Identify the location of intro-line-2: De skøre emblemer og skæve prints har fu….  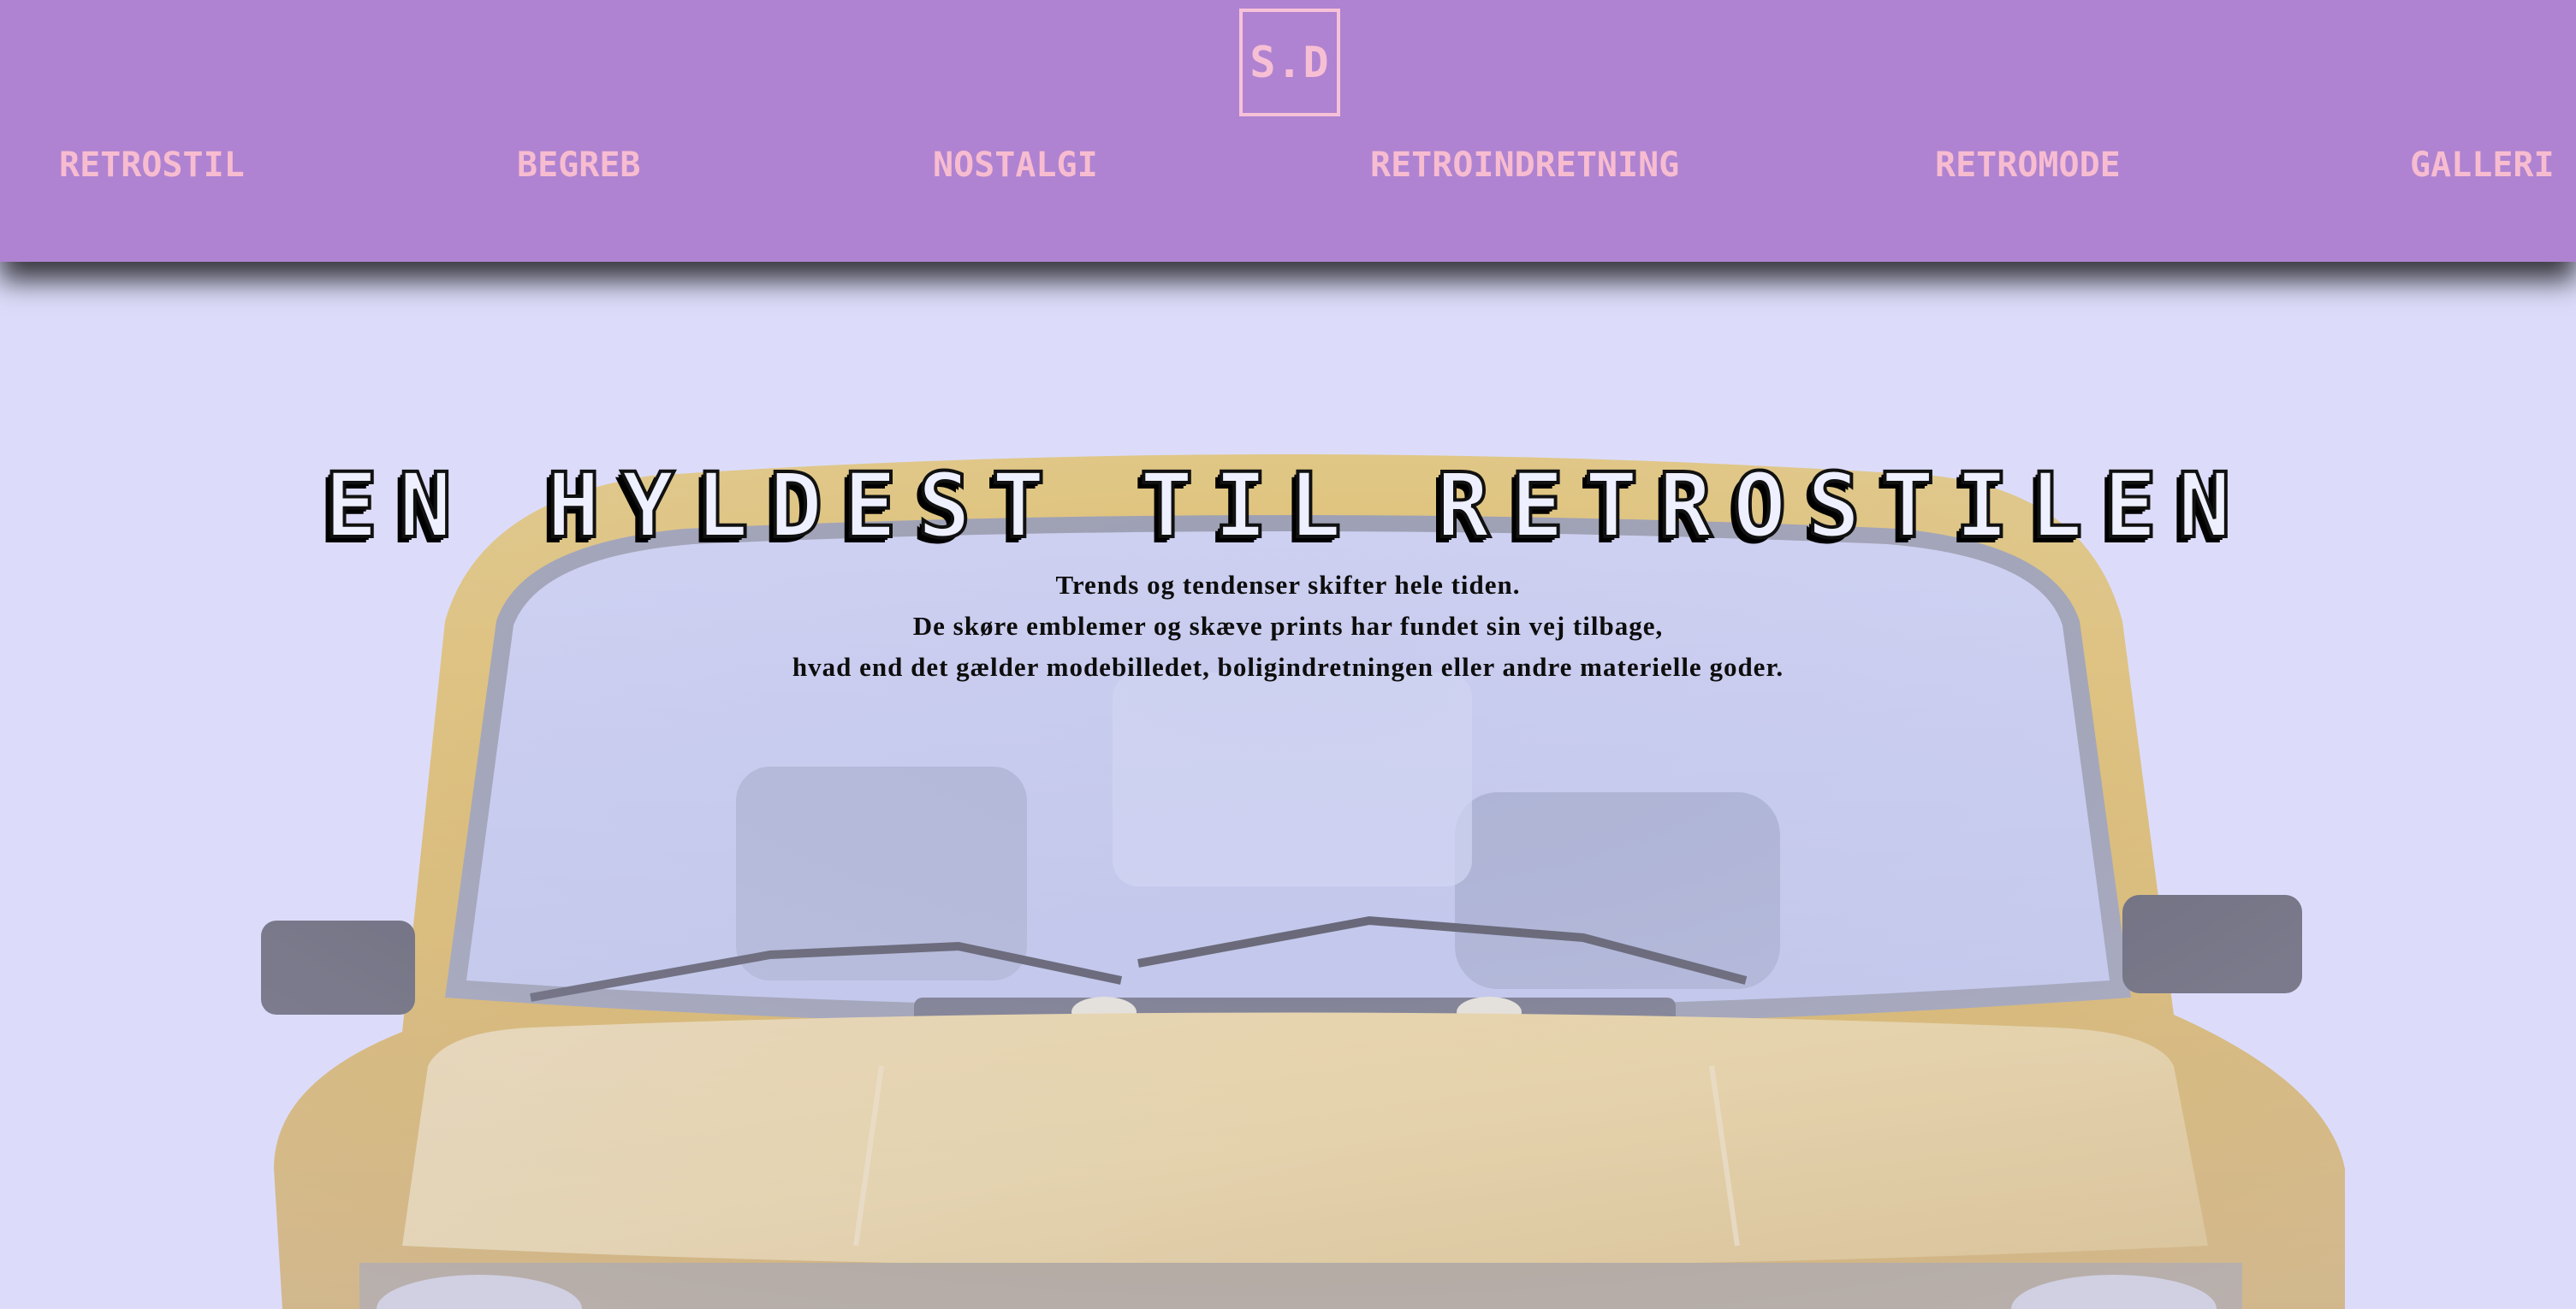
(1288, 626).